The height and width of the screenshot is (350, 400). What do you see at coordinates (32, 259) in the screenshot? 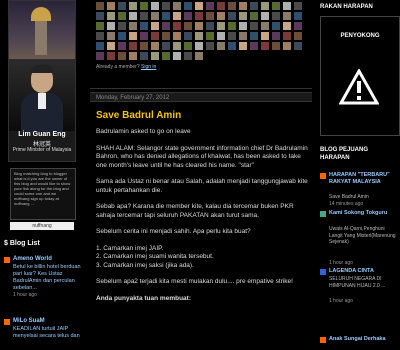
I see `blog-name: Ameno World` at bounding box center [32, 259].